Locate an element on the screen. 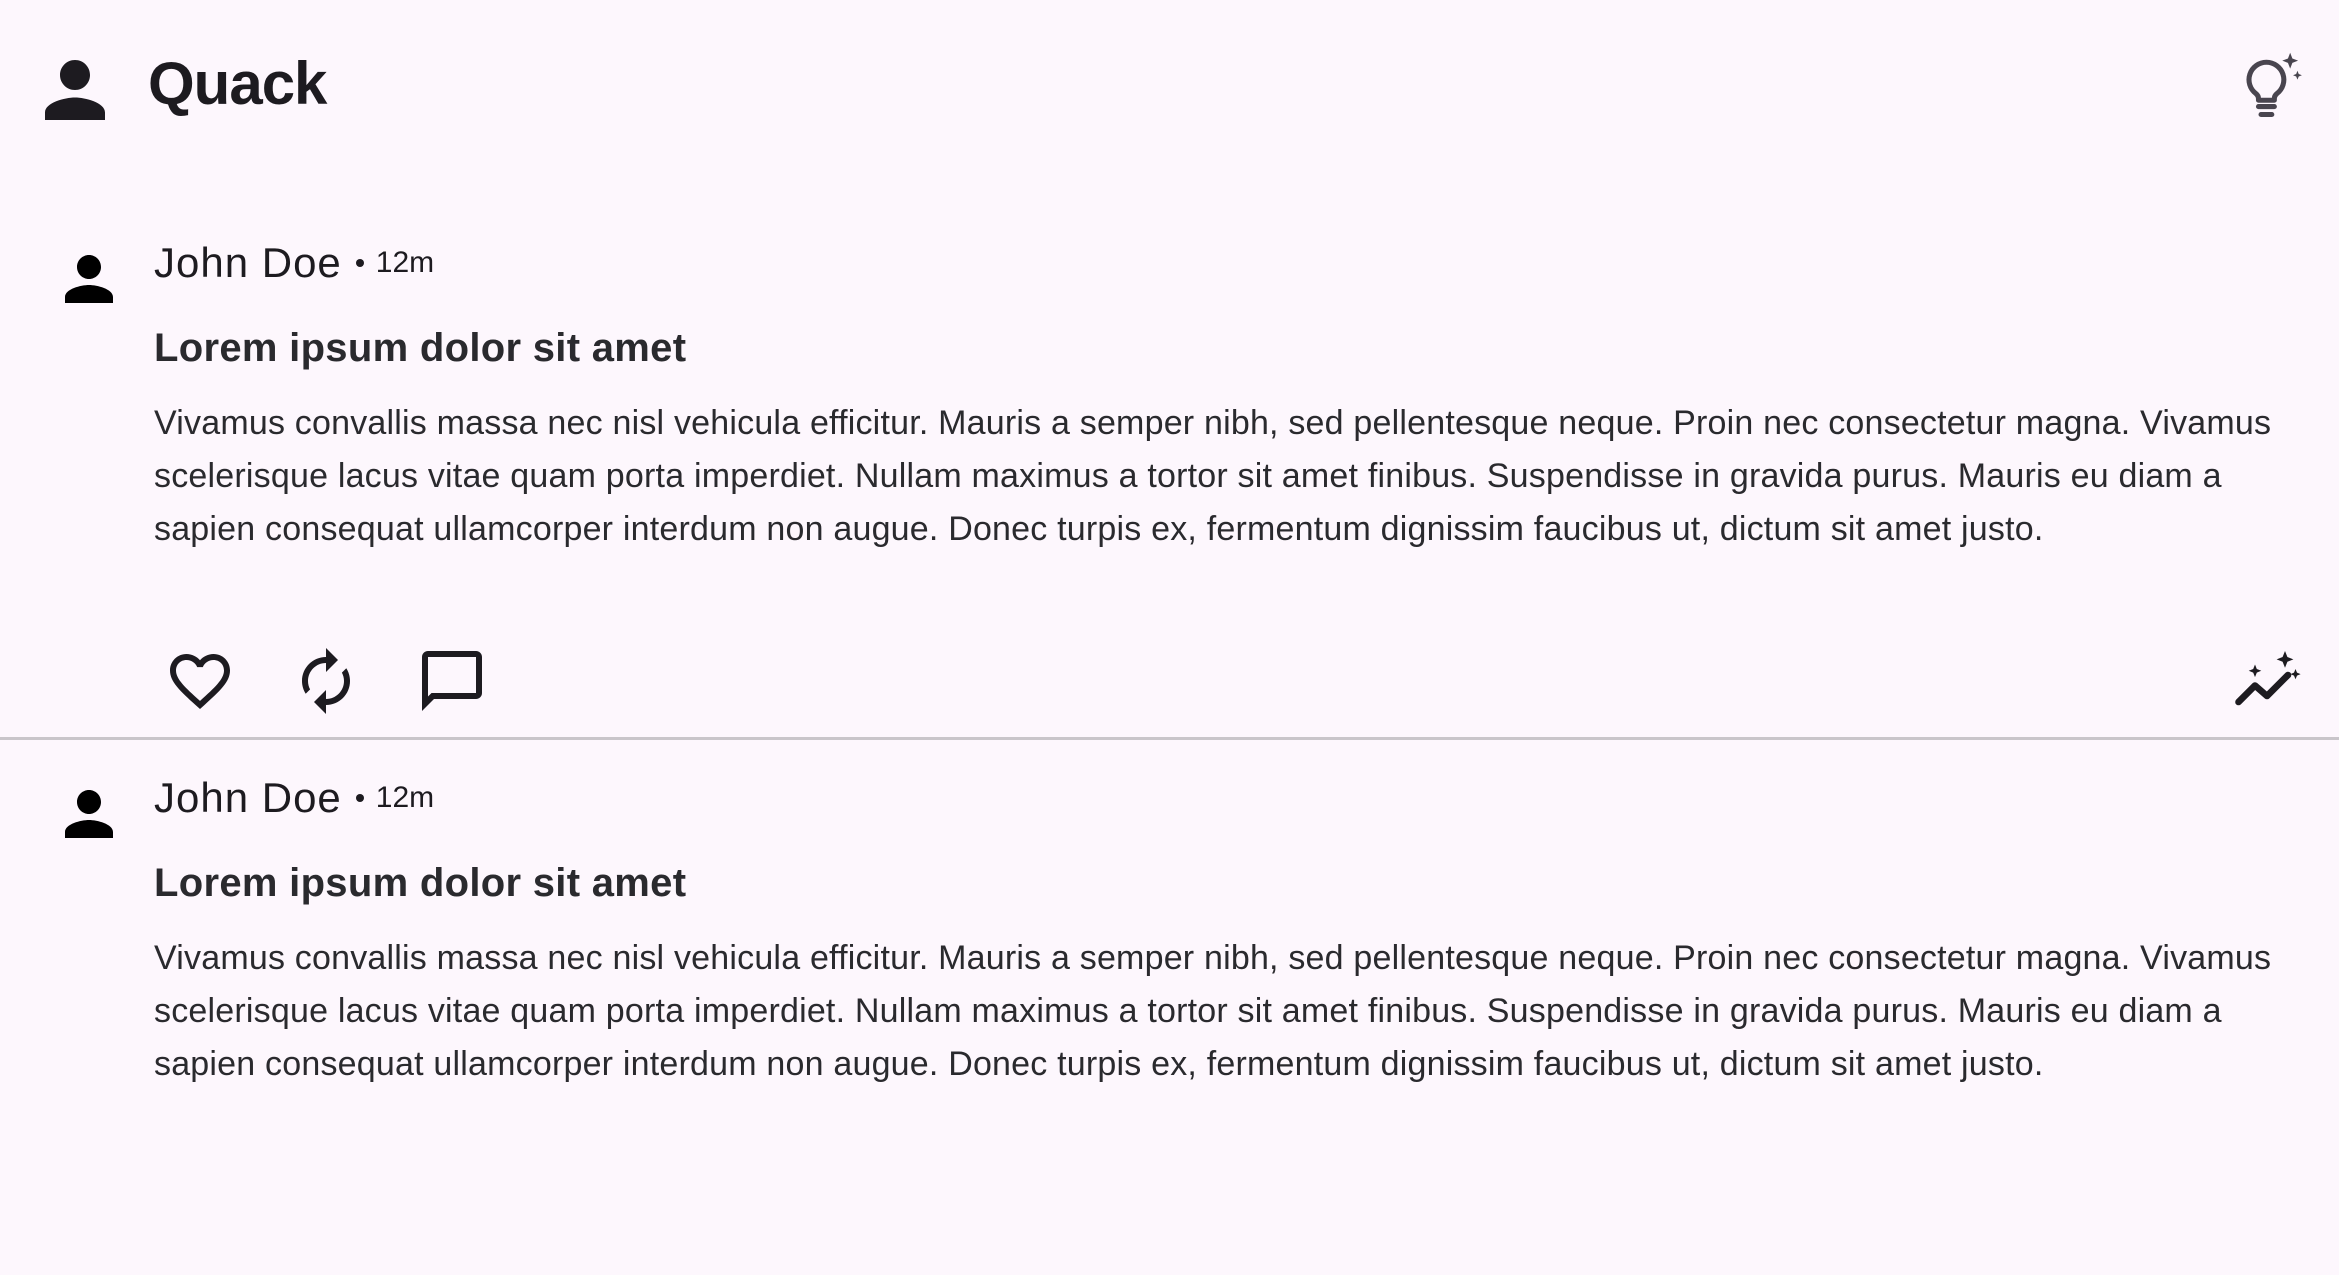 The image size is (2339, 1275). heart-icon is located at coordinates (200, 681).